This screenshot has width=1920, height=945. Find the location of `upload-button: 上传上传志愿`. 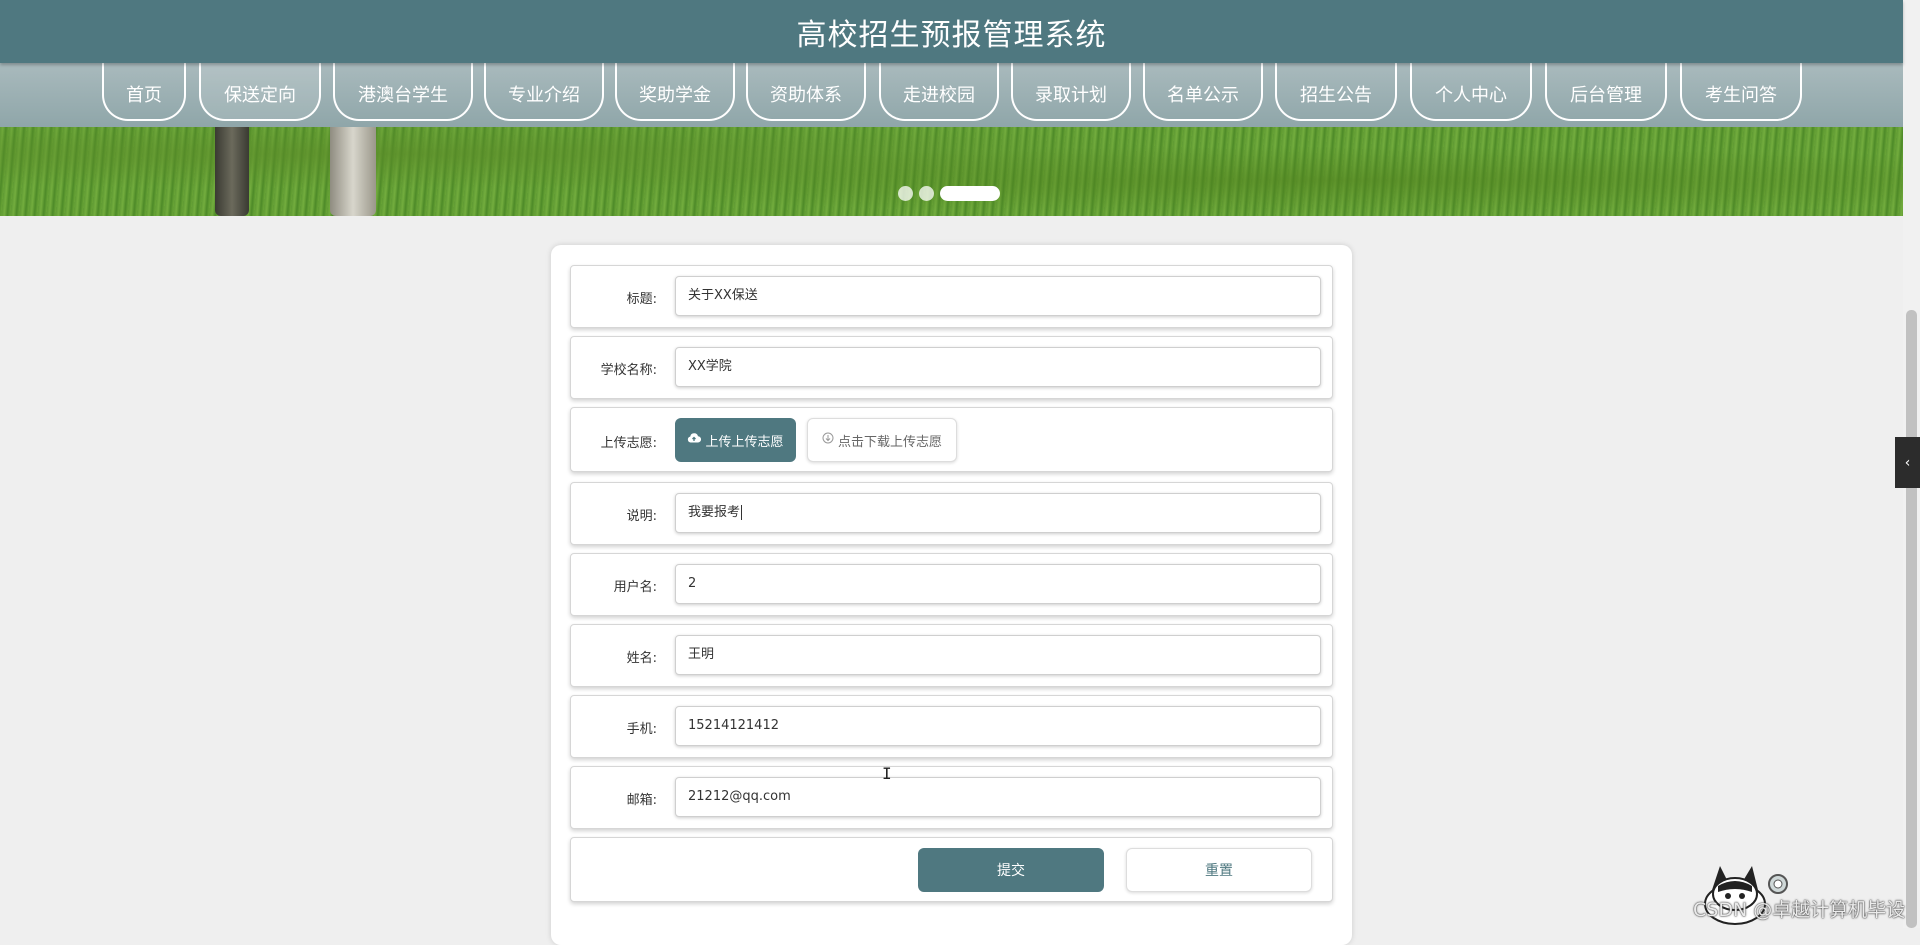

upload-button: 上传上传志愿 is located at coordinates (735, 440).